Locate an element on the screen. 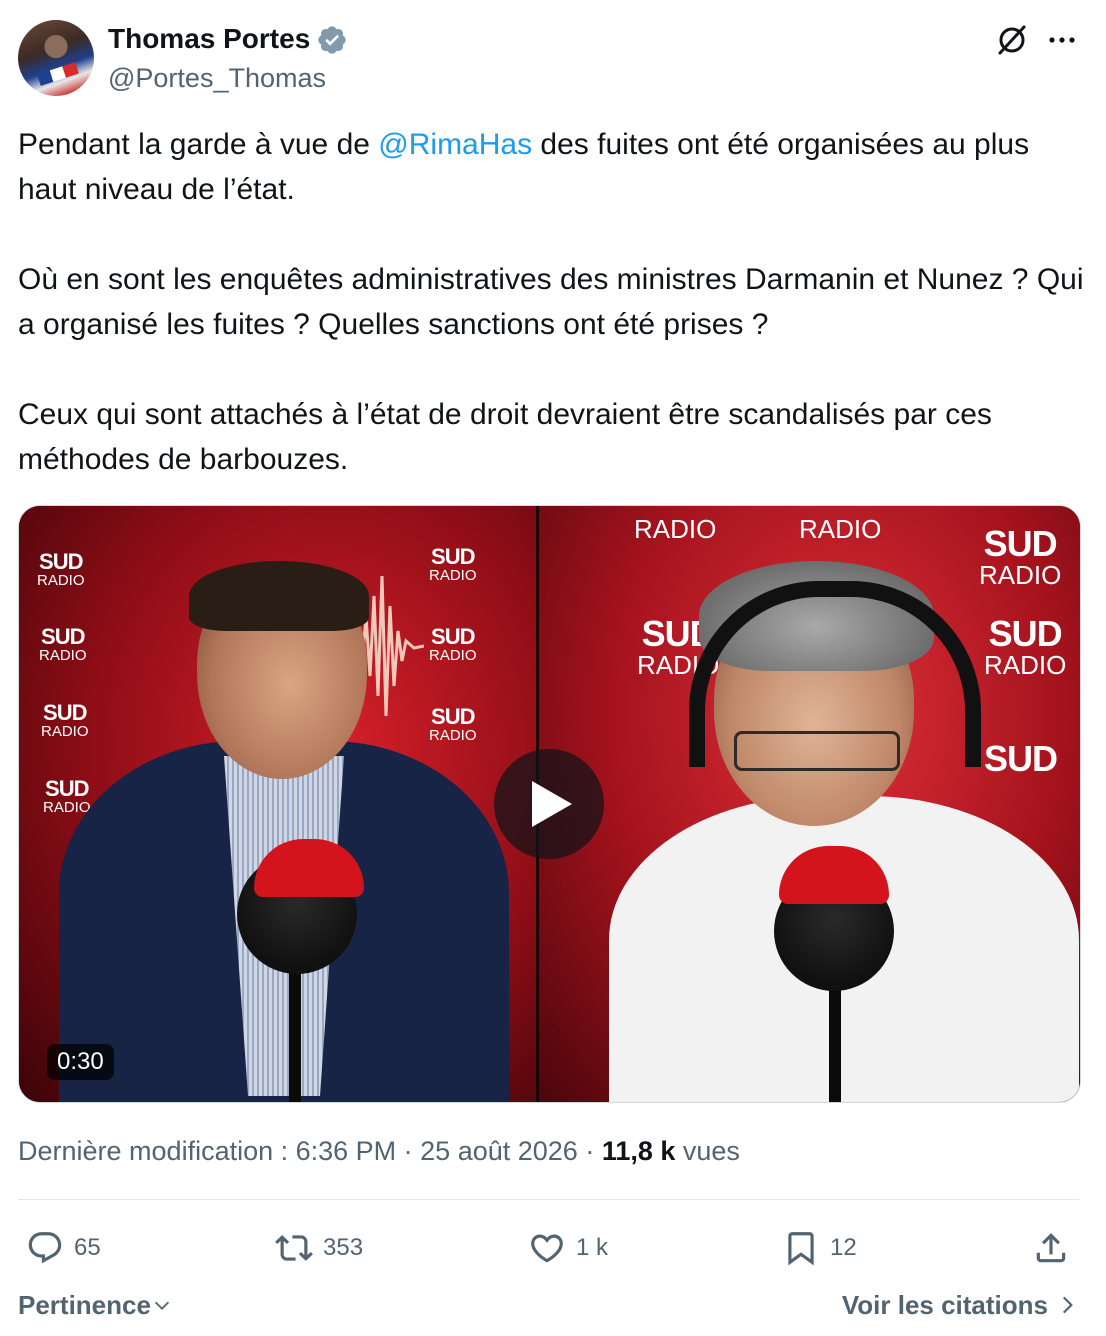 The width and height of the screenshot is (1106, 1336). display-name: Thomas Portes is located at coordinates (209, 39).